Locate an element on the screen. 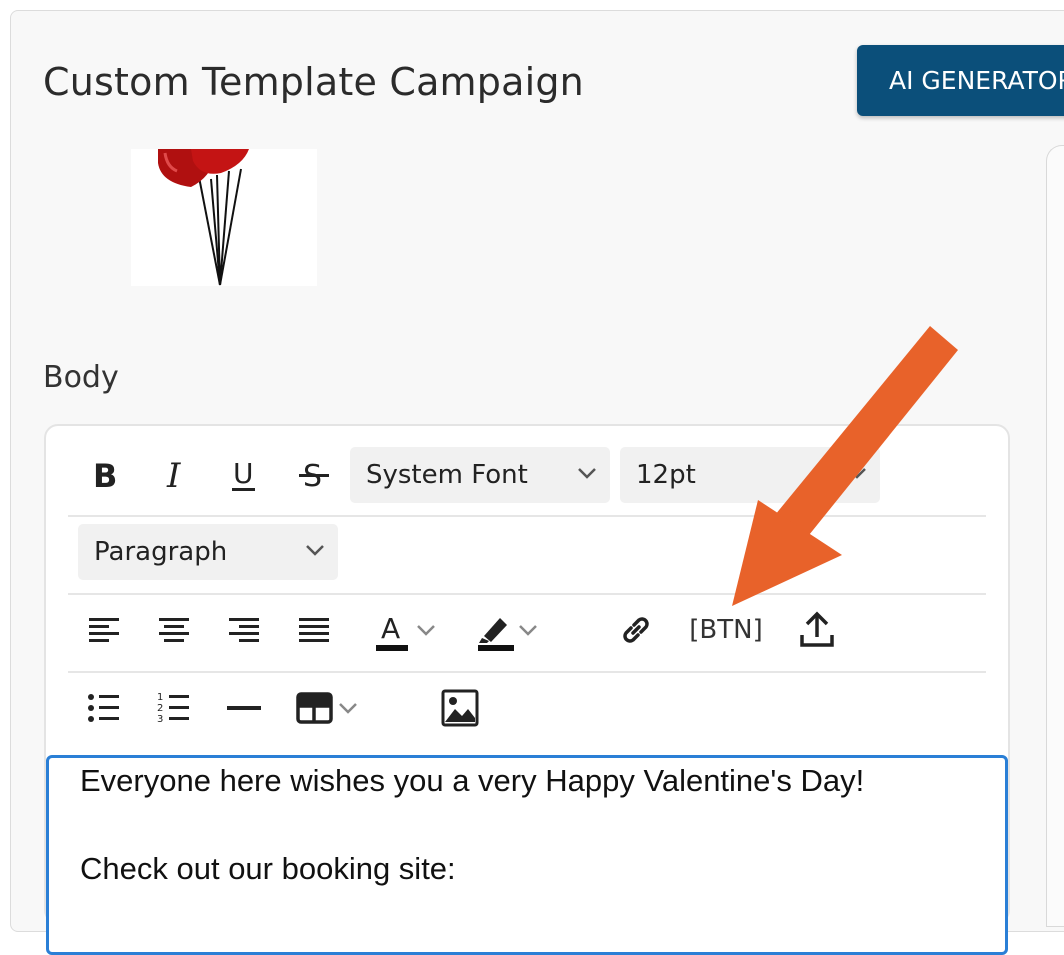 The height and width of the screenshot is (955, 1064). align-right-button is located at coordinates (244, 630).